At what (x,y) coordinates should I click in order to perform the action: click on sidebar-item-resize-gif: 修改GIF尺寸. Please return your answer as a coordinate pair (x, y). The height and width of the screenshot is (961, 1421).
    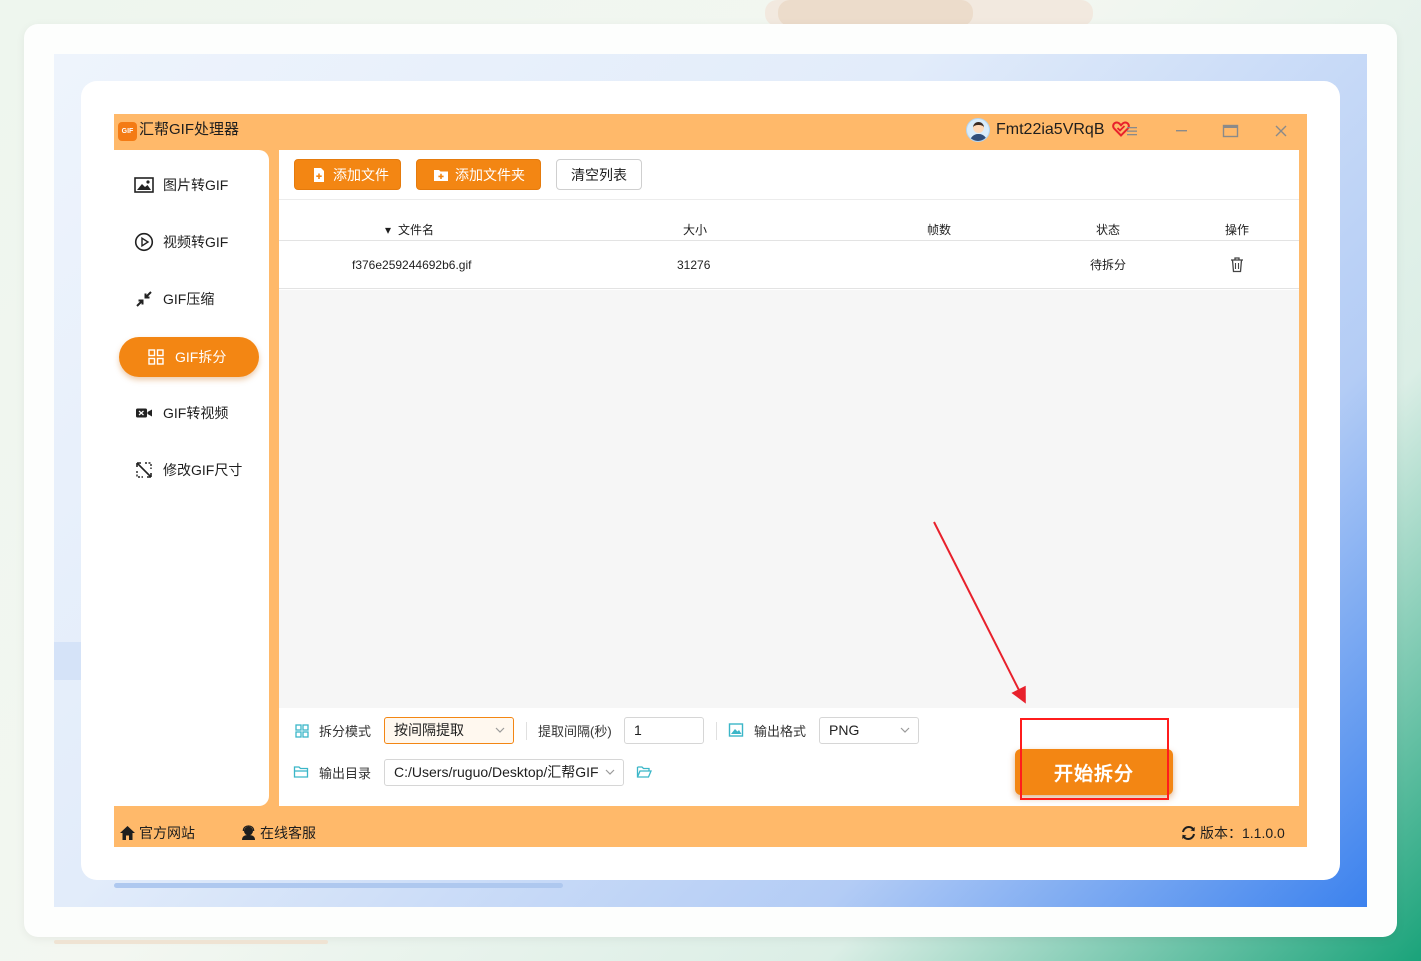
    Looking at the image, I should click on (189, 470).